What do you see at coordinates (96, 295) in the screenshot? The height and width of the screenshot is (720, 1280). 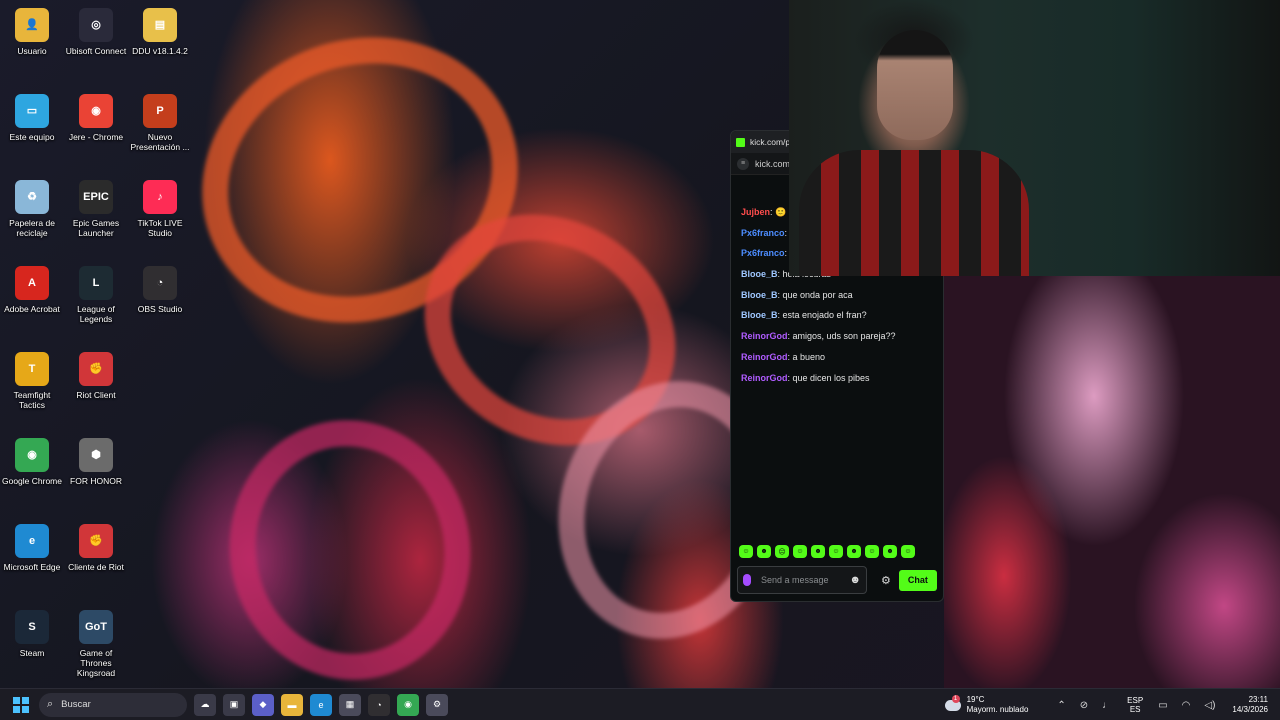 I see `desktop-icon: L League of Legends` at bounding box center [96, 295].